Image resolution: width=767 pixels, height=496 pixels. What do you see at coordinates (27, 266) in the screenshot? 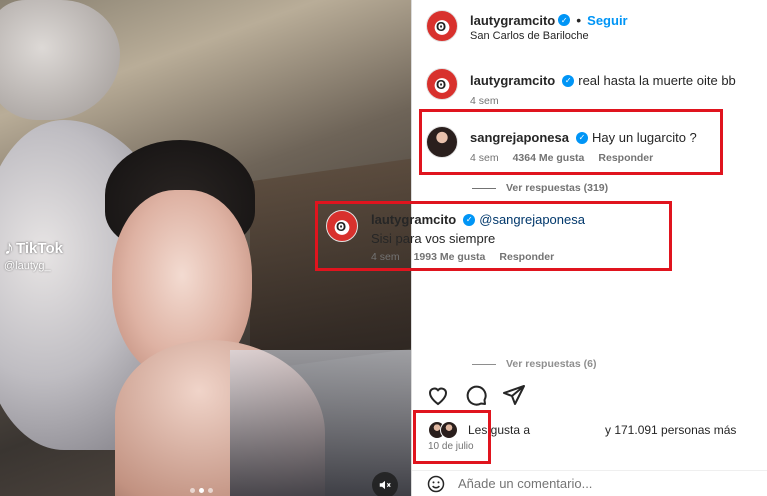
I see `tiktok-username: @lautyg_` at bounding box center [27, 266].